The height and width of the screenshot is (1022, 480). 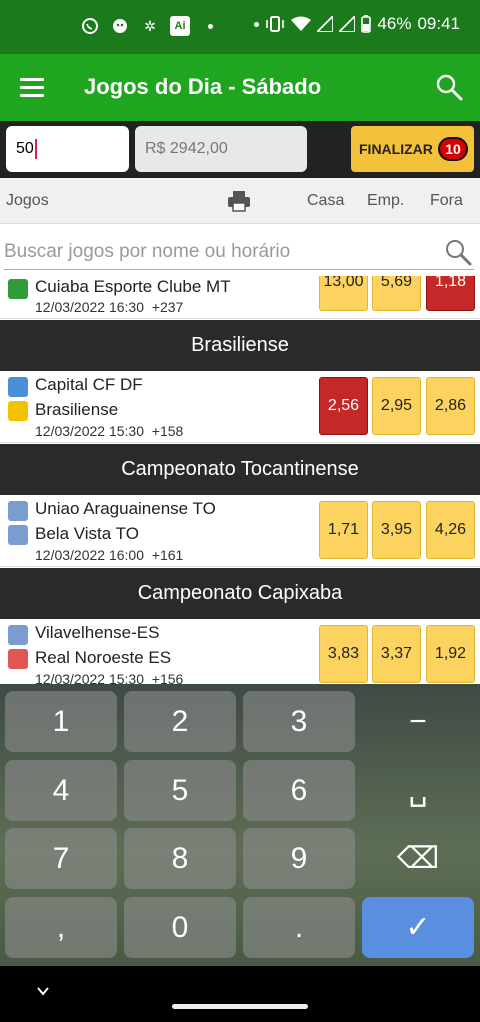 I want to click on league-header: Campeonato Capixaba, so click(x=240, y=593).